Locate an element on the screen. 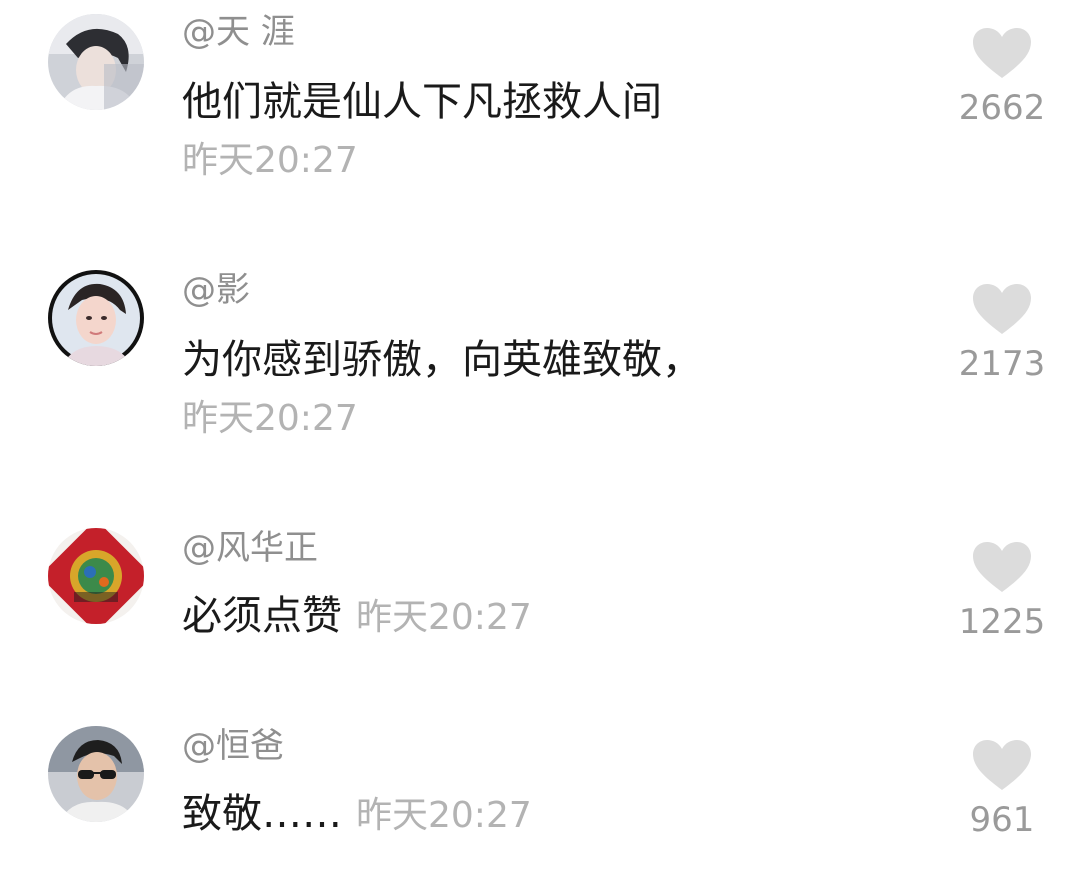 The height and width of the screenshot is (874, 1080). like-button: 2173 is located at coordinates (1002, 334).